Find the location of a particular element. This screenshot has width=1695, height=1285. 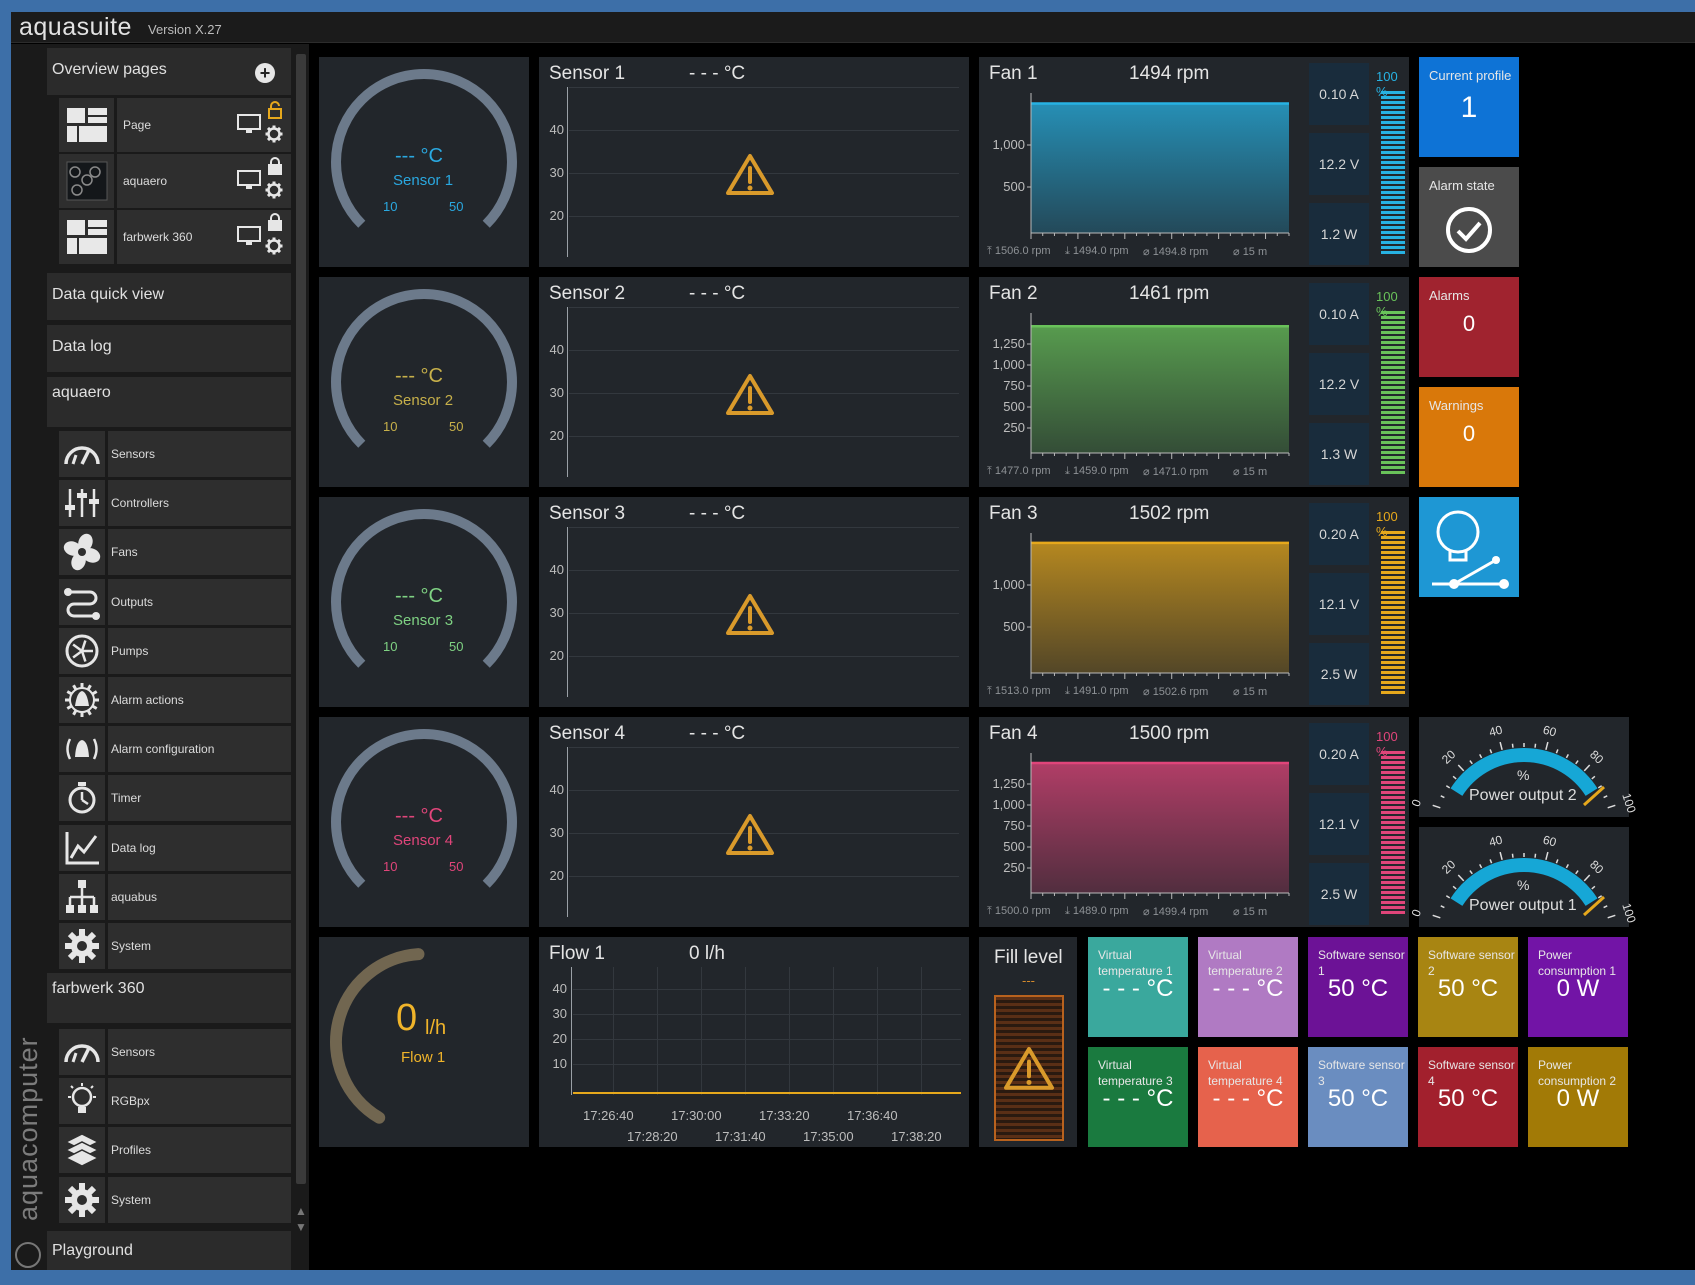

current-profile: Current profile 1 is located at coordinates (1469, 107).